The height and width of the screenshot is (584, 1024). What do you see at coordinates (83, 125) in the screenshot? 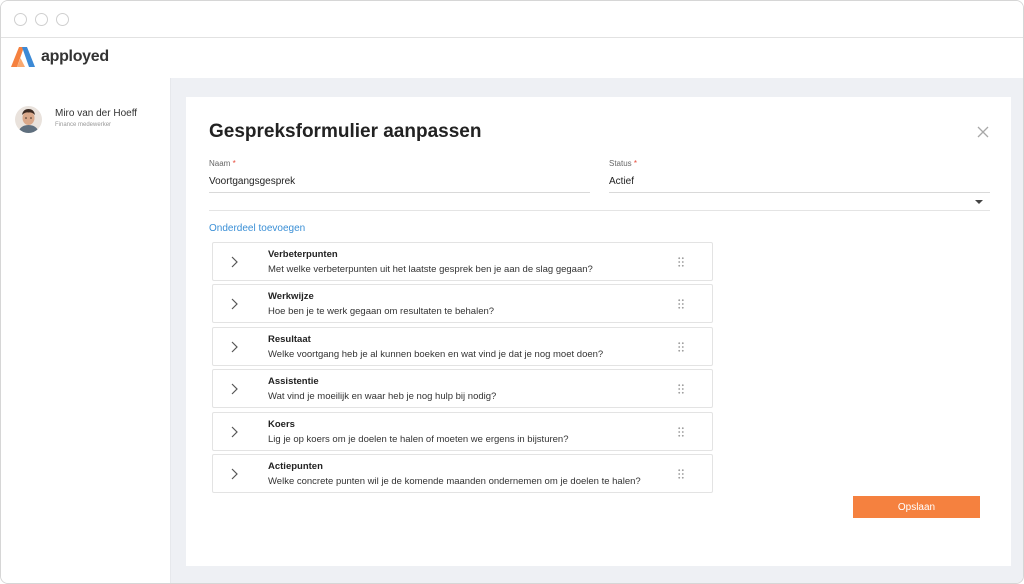
I see `user-role: Finance medewerker` at bounding box center [83, 125].